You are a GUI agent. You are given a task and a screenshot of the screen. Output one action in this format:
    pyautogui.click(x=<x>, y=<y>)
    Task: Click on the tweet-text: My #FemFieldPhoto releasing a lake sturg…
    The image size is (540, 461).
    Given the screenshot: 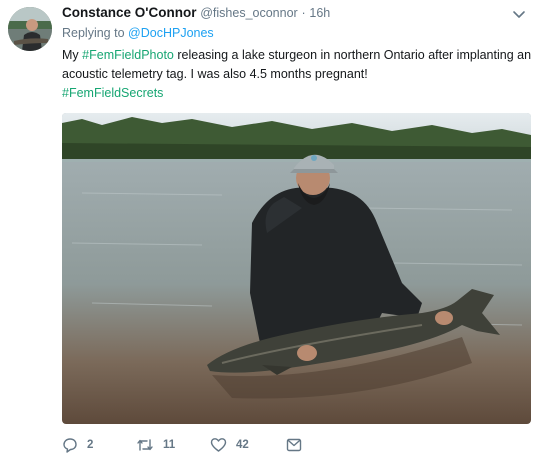 What is the action you would take?
    pyautogui.click(x=297, y=74)
    